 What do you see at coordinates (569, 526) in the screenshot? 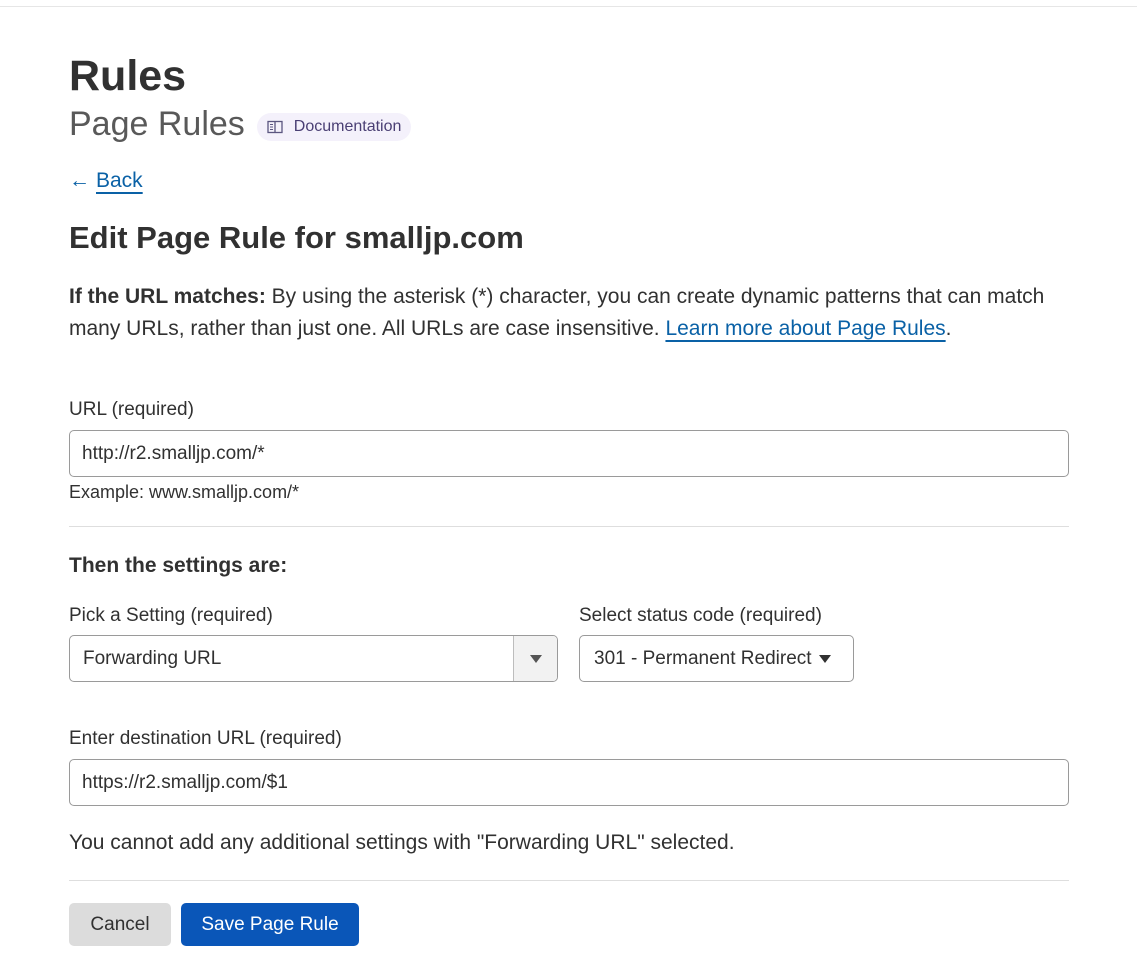
I see `section-divider` at bounding box center [569, 526].